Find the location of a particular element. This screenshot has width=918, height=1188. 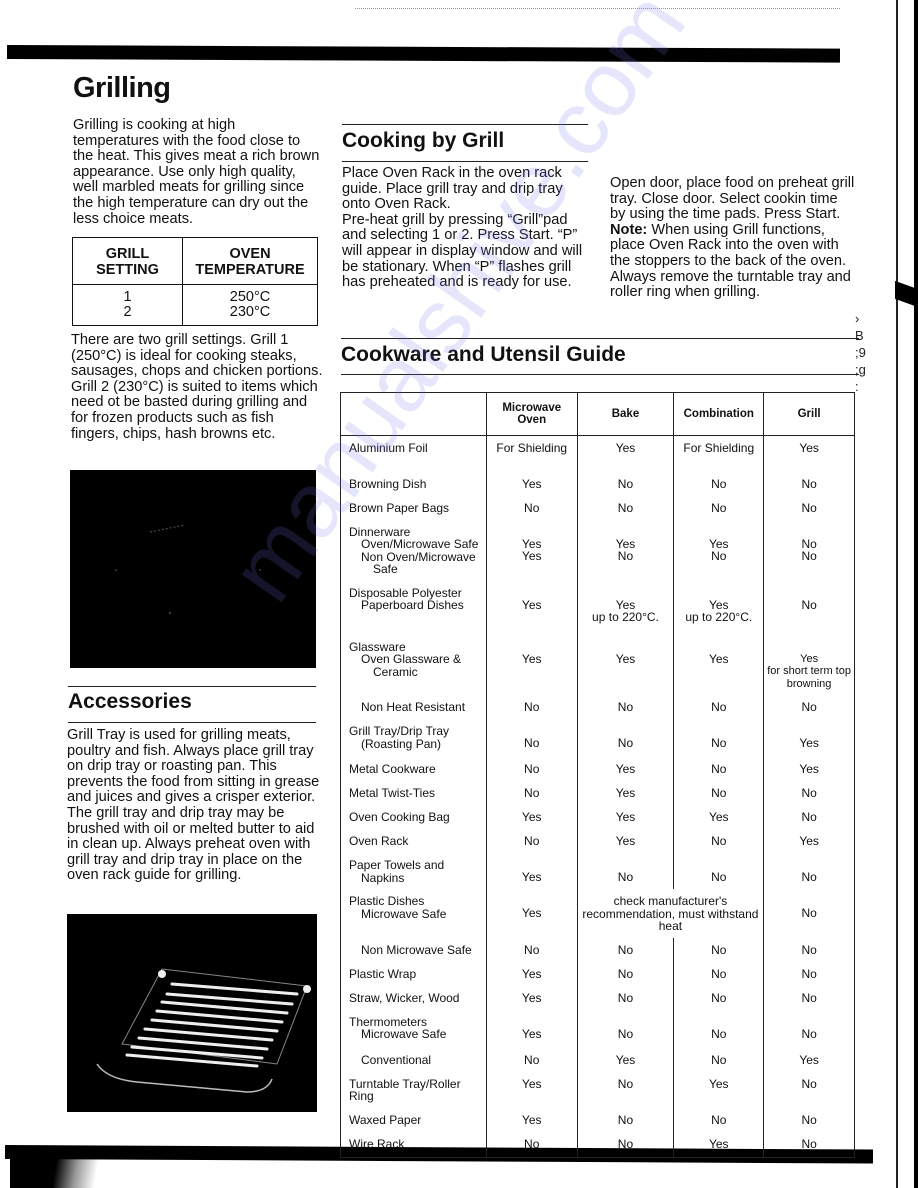

item-name: Paper Towels and is located at coordinates (397, 865).